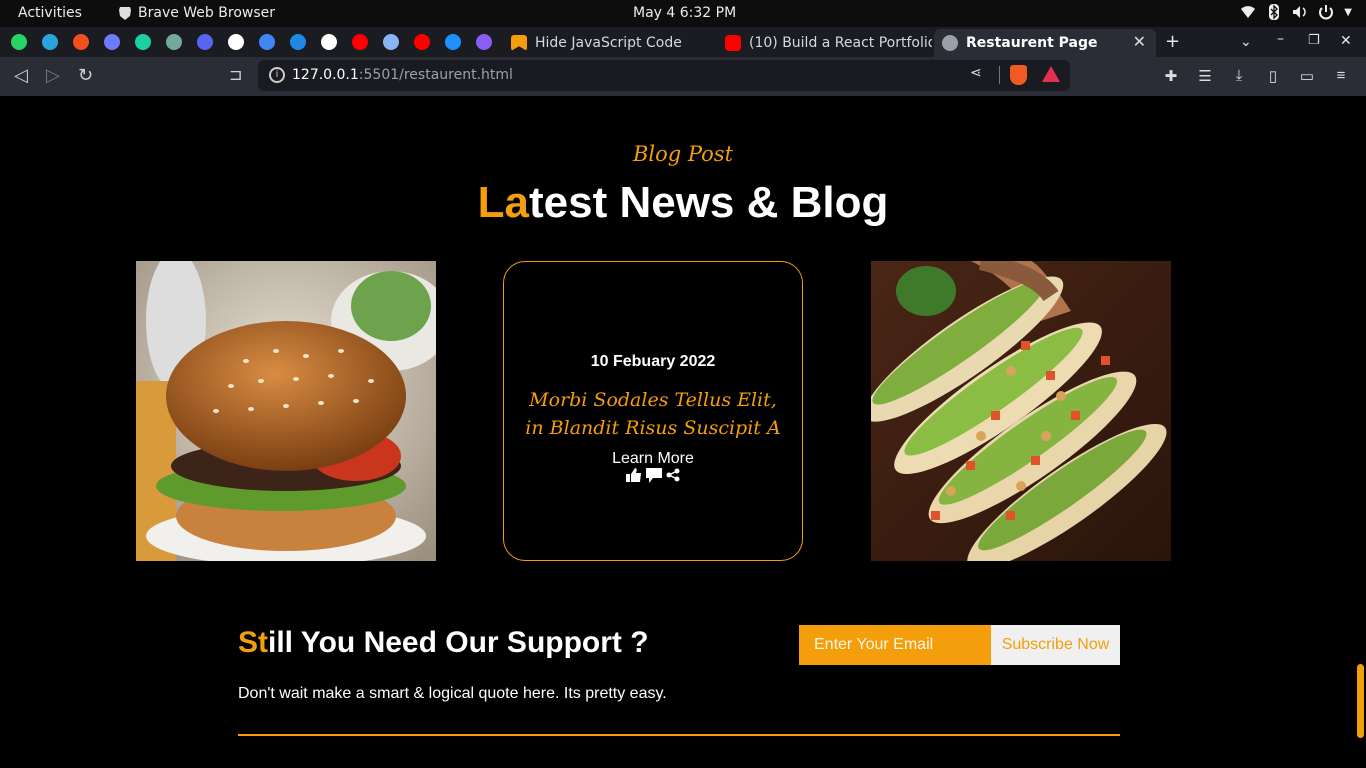 This screenshot has height=768, width=1366. What do you see at coordinates (277, 75) in the screenshot?
I see `site-info-icon: i` at bounding box center [277, 75].